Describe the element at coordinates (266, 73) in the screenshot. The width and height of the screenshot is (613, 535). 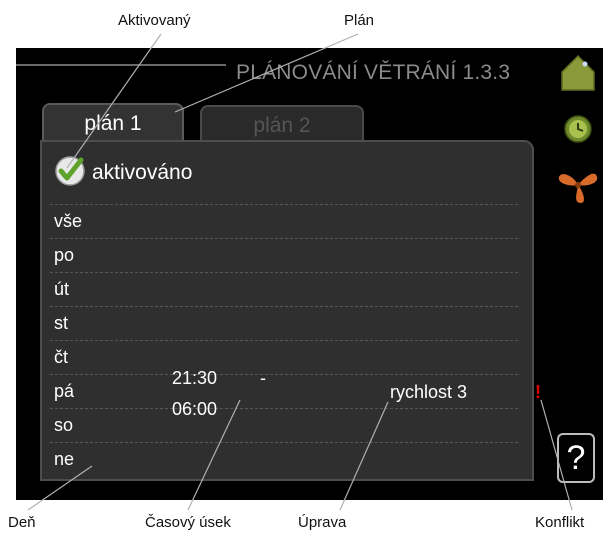
I see `leader-schedule` at that location.